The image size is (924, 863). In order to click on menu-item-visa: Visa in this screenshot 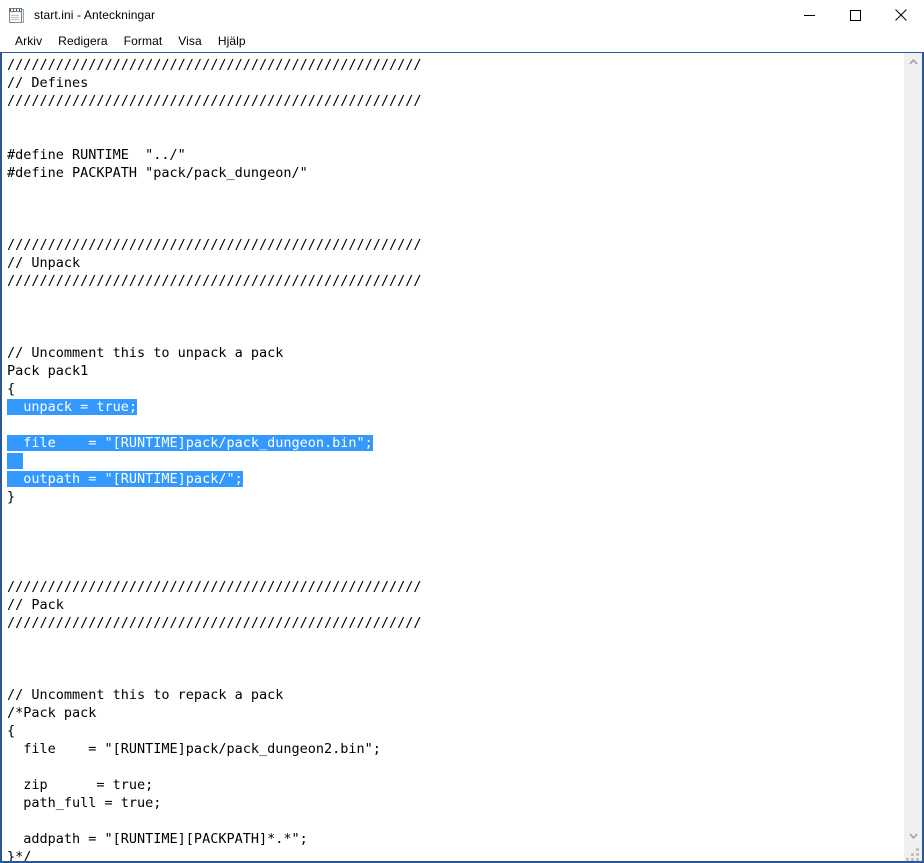, I will do `click(190, 41)`.